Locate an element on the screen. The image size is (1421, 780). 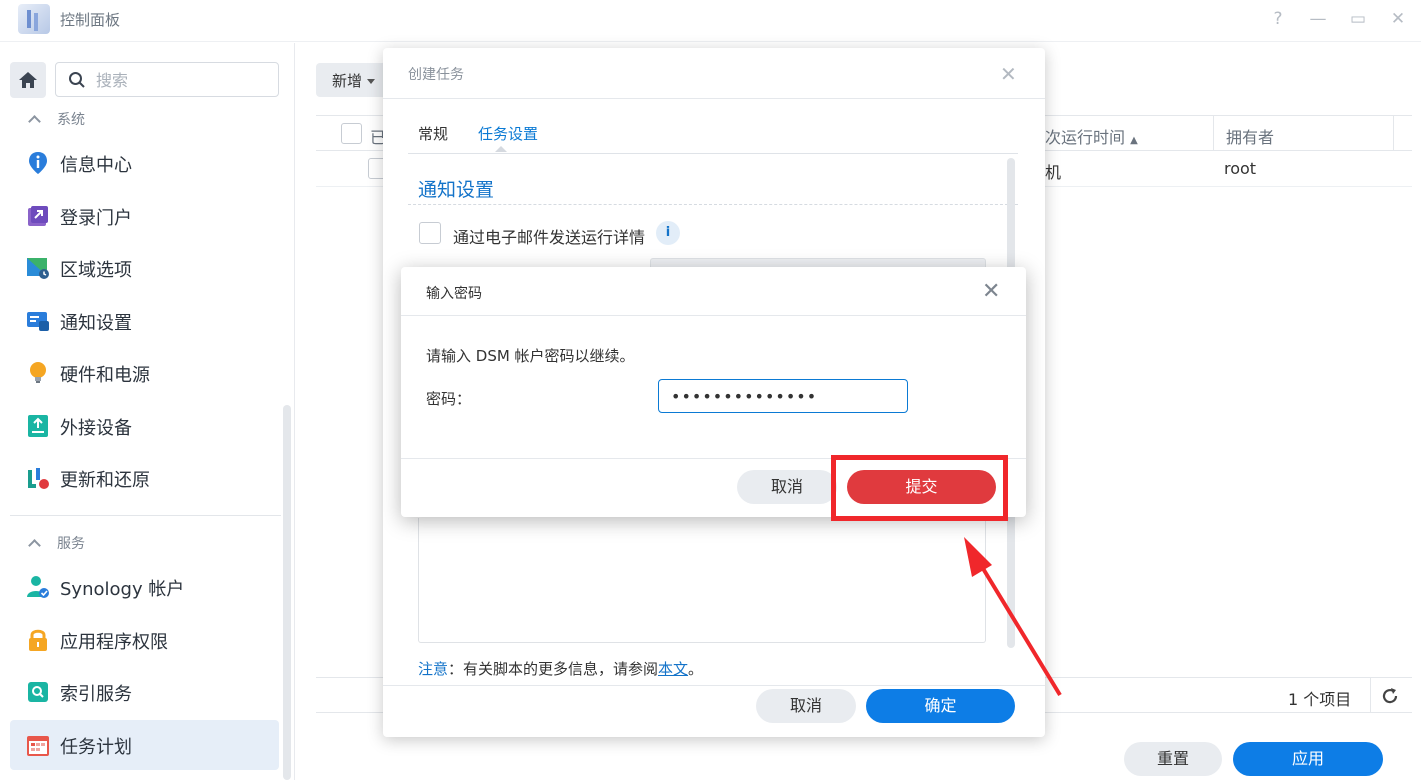
column-next-run: 次运行时间 ▲ is located at coordinates (1091, 136).